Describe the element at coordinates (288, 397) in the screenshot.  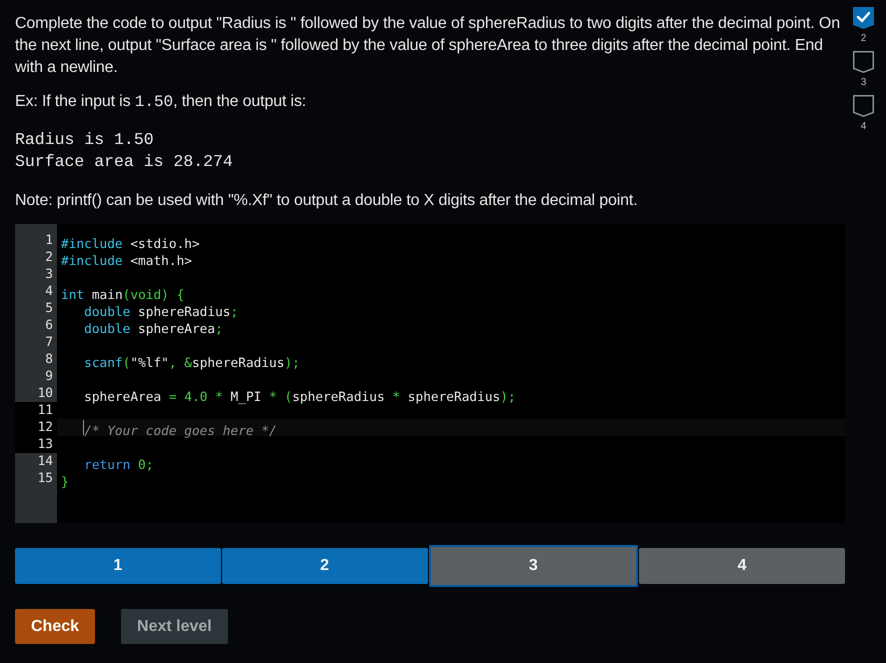
I see `code-line: sphereArea = 4.0 * M_PI * (sphereRadius * sphereRadius);` at that location.